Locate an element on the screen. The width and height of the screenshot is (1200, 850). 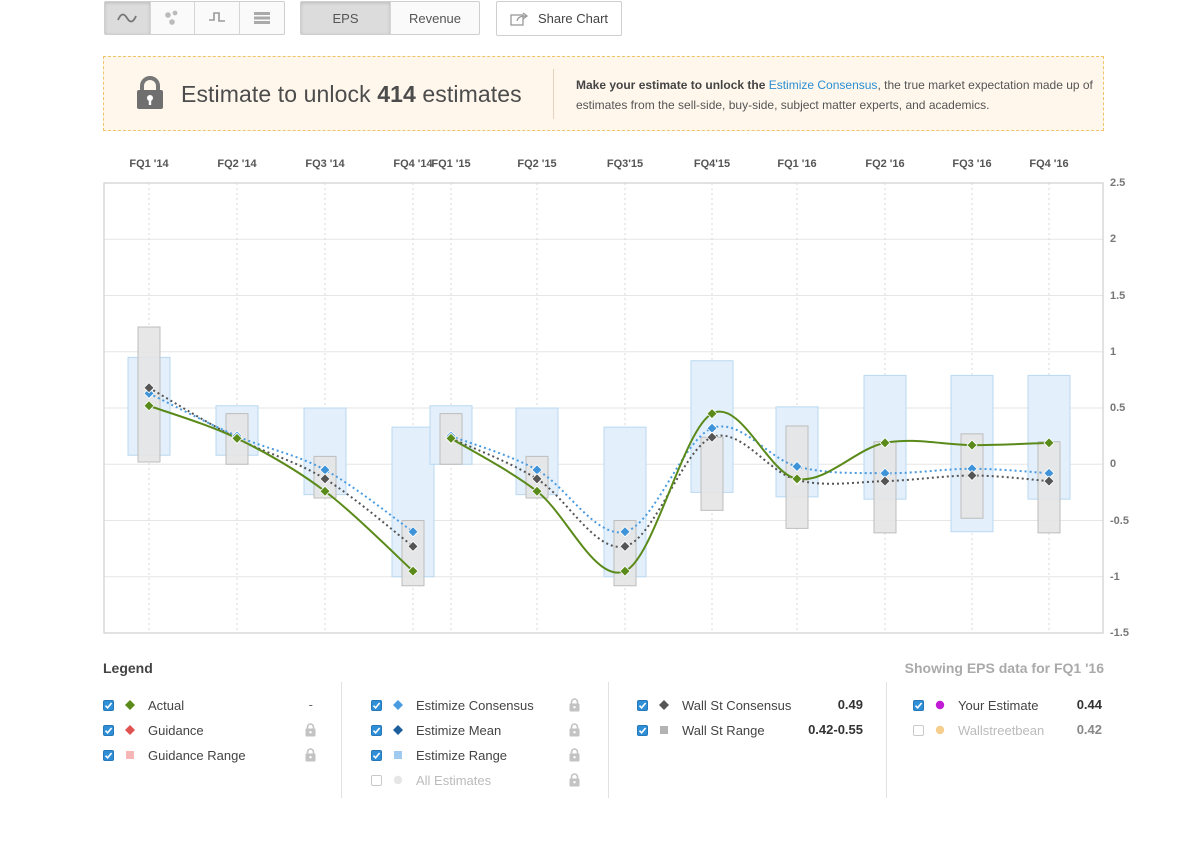
legend-label: All Estimates is located at coordinates (454, 780).